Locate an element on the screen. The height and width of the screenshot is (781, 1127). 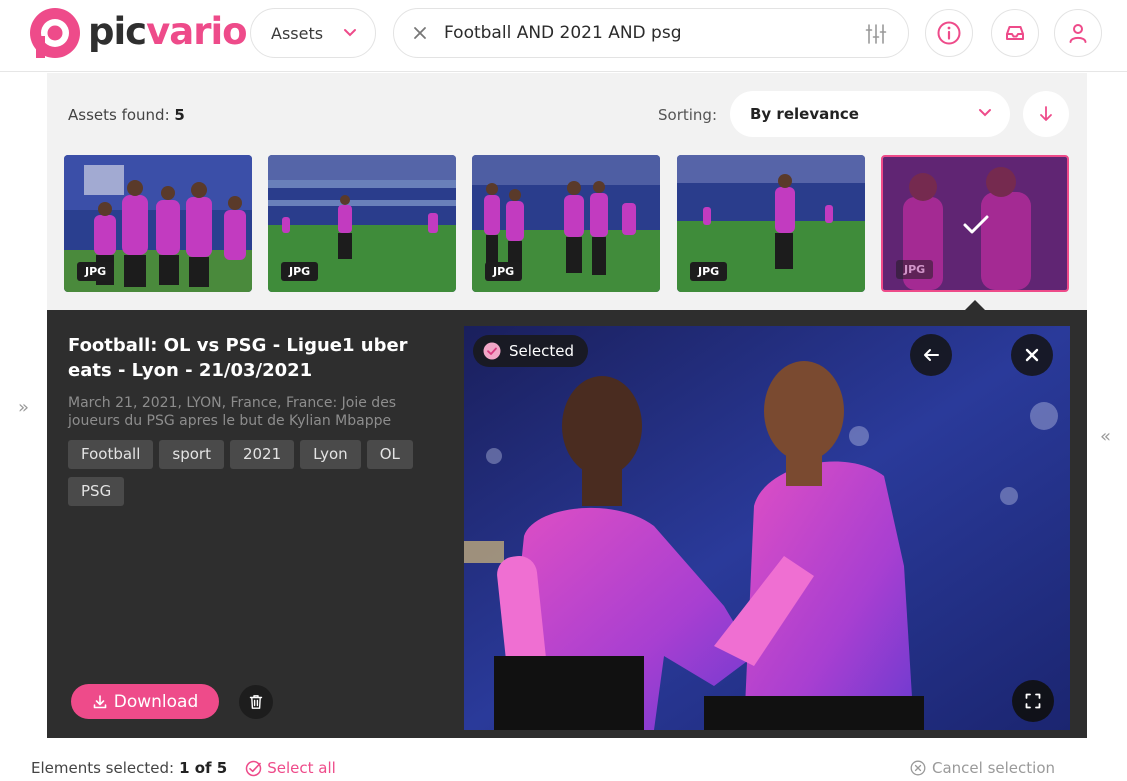
detail-pointer is located at coordinates (975, 305).